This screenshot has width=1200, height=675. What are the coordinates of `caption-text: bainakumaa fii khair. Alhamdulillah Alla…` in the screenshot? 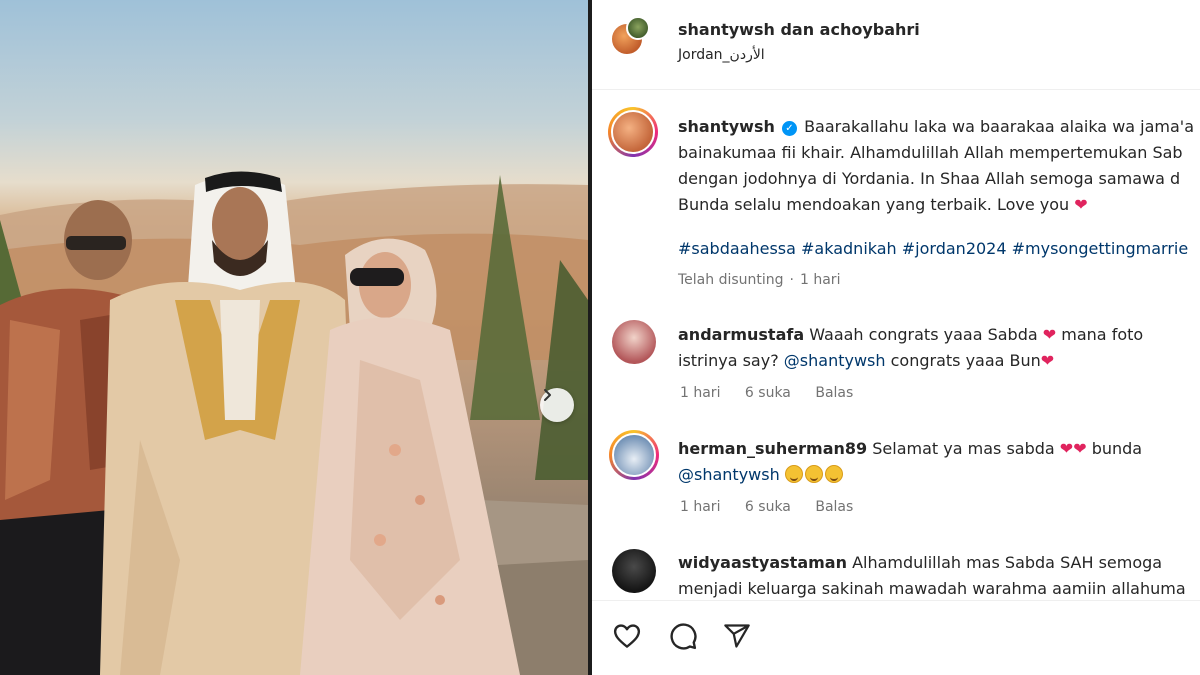 It's located at (930, 152).